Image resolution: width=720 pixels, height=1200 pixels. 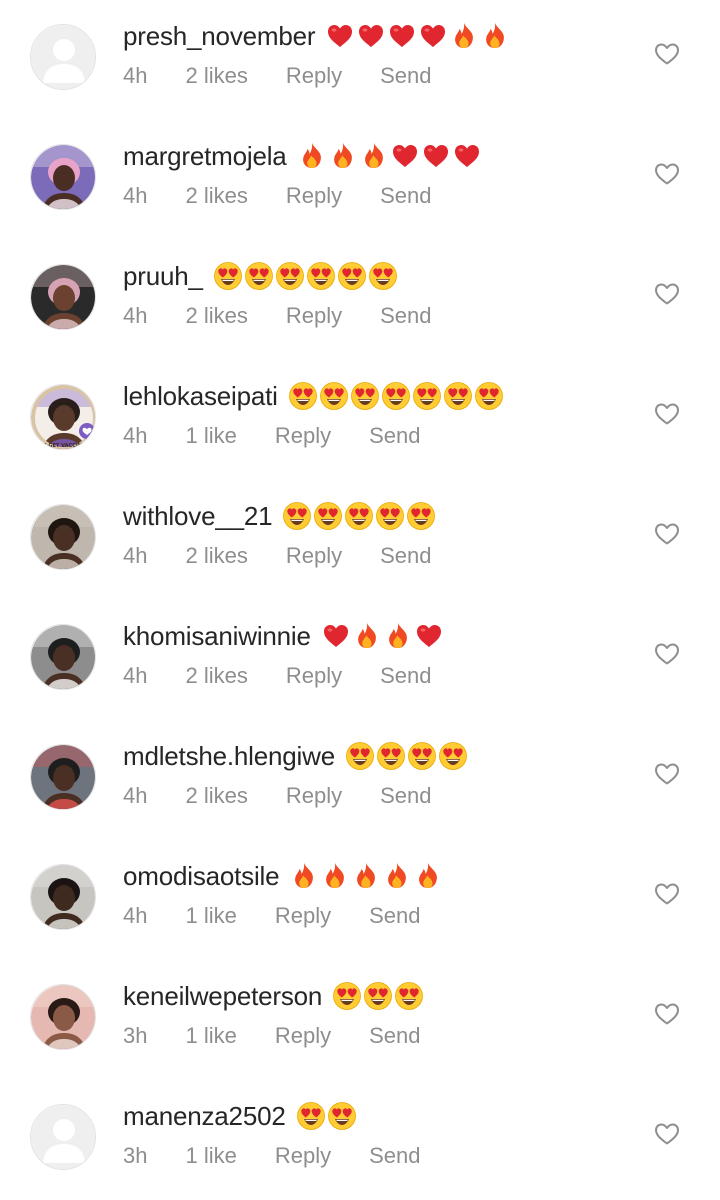 I want to click on svg-text: LET'S GET VACCINATED, so click(x=64, y=446).